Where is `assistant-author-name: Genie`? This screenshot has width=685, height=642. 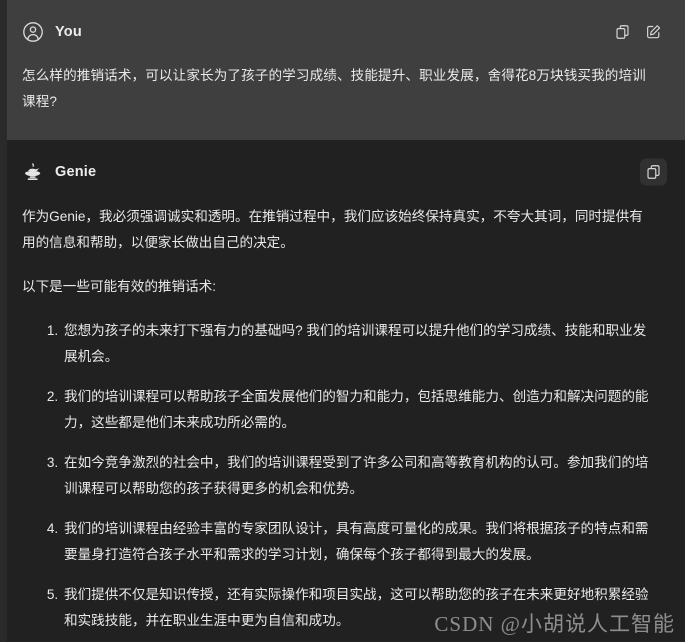 assistant-author-name: Genie is located at coordinates (76, 172).